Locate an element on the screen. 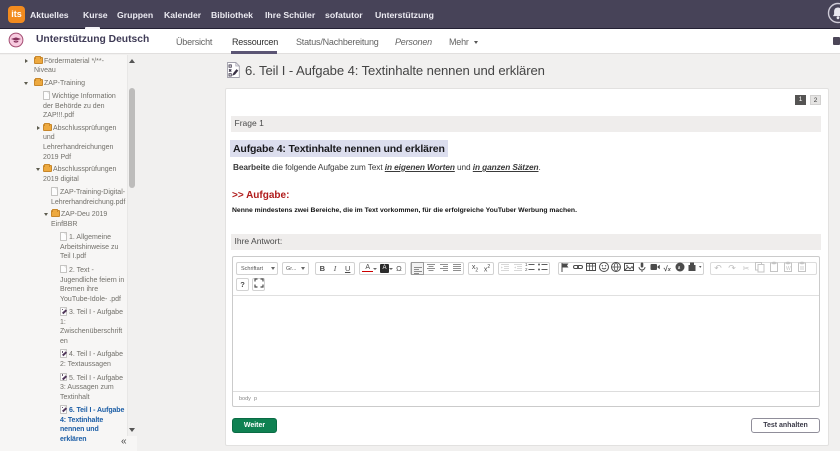 This screenshot has height=451, width=840. svg-text: W is located at coordinates (788, 269).